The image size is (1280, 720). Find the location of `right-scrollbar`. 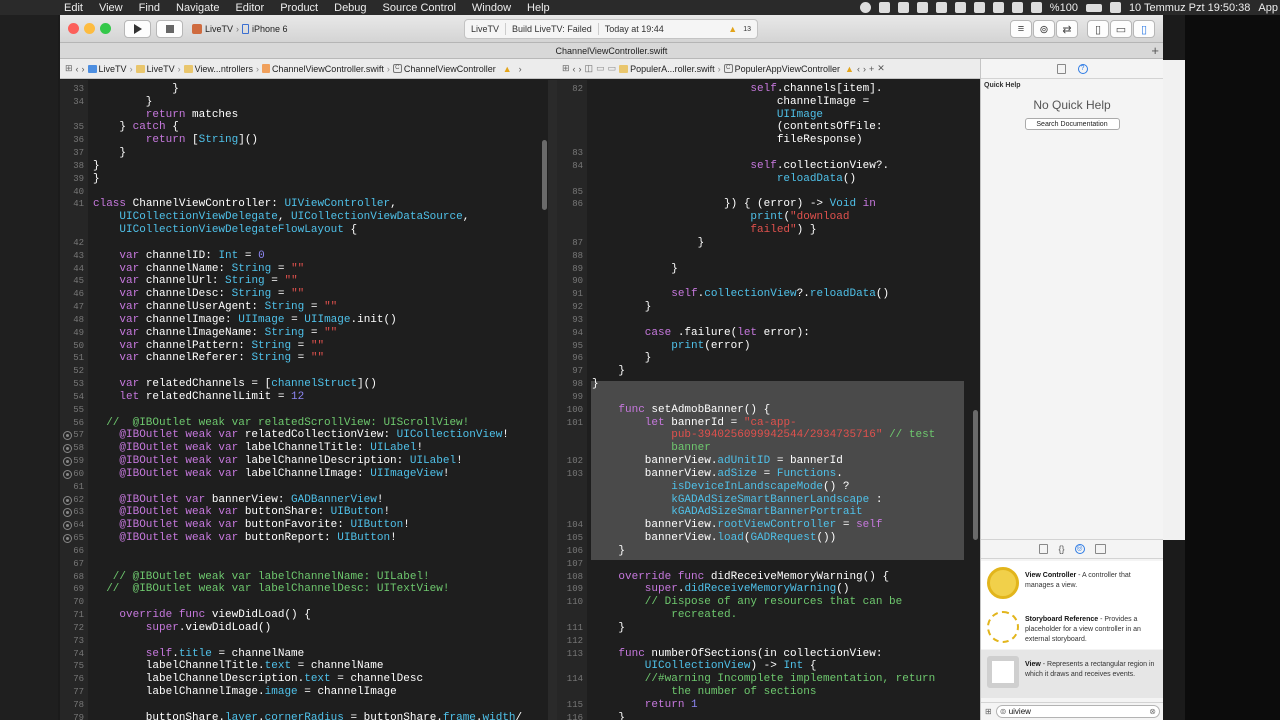

right-scrollbar is located at coordinates (975, 475).